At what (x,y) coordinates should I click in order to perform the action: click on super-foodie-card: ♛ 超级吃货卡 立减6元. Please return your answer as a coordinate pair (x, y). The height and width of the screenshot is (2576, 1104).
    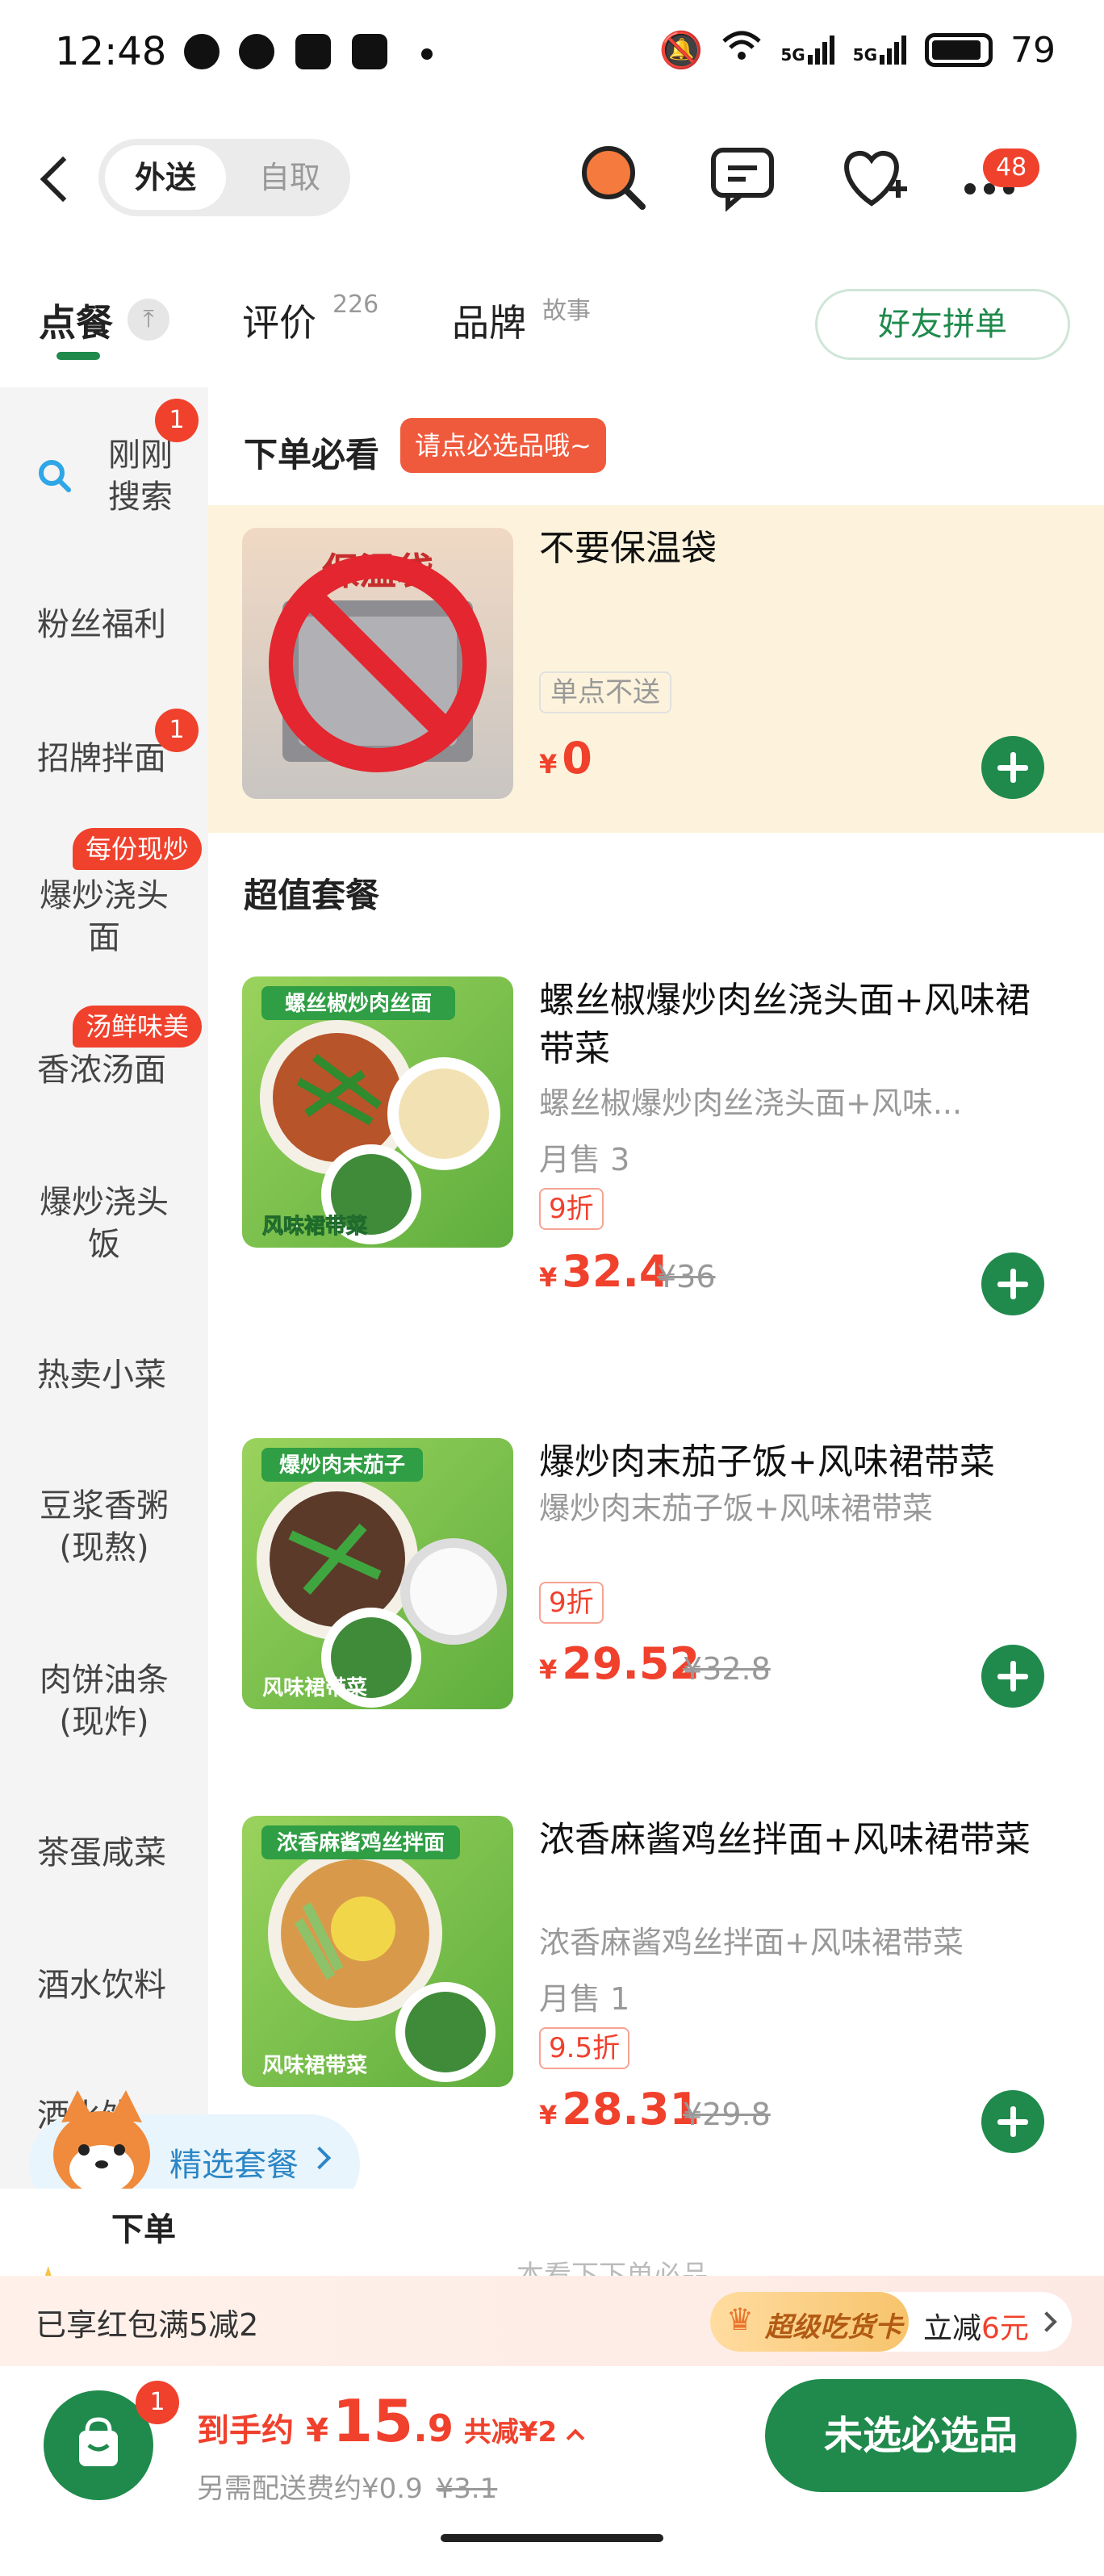
    Looking at the image, I should click on (891, 2322).